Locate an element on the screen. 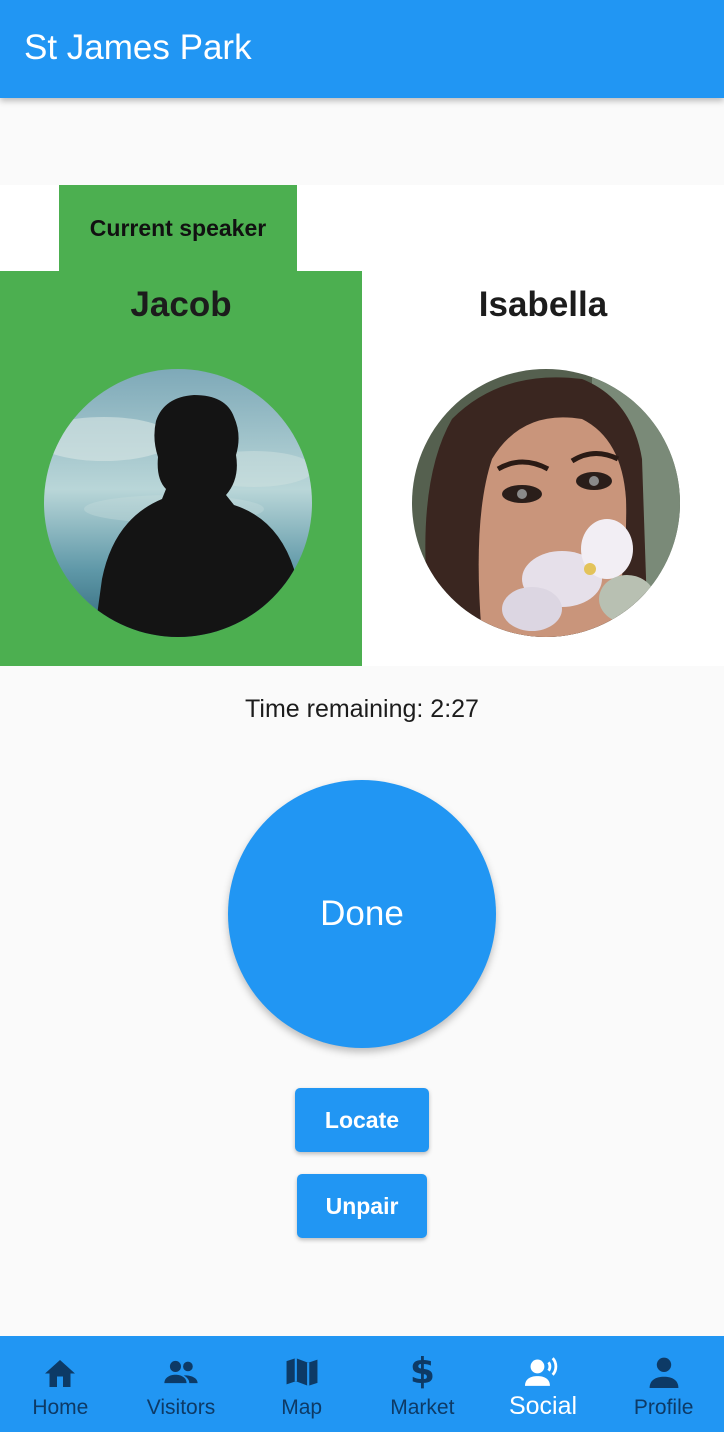  person-icon is located at coordinates (664, 1372).